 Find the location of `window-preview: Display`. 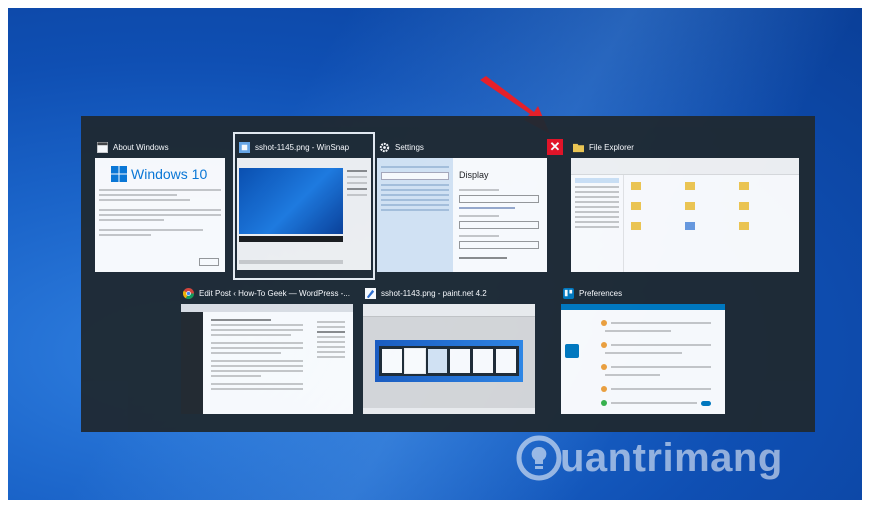

window-preview: Display is located at coordinates (462, 215).